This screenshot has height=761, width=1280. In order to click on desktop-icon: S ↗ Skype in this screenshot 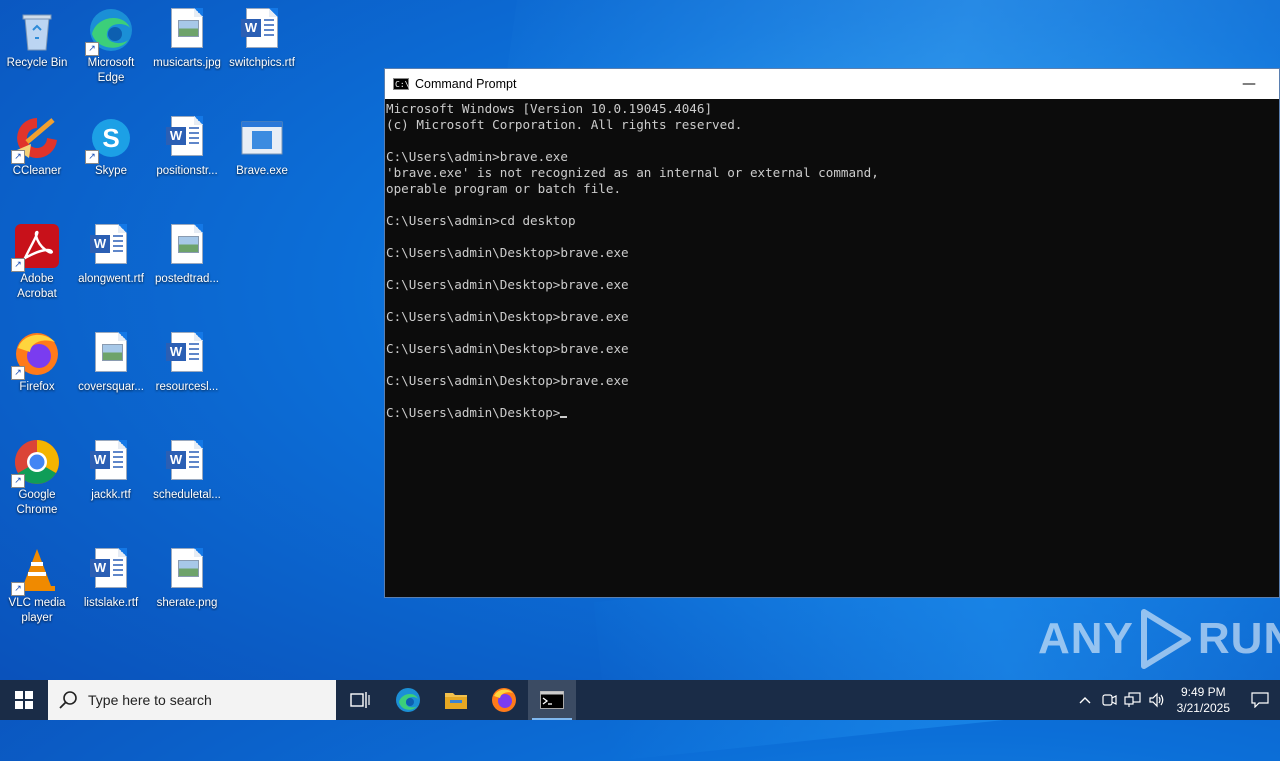, I will do `click(111, 146)`.